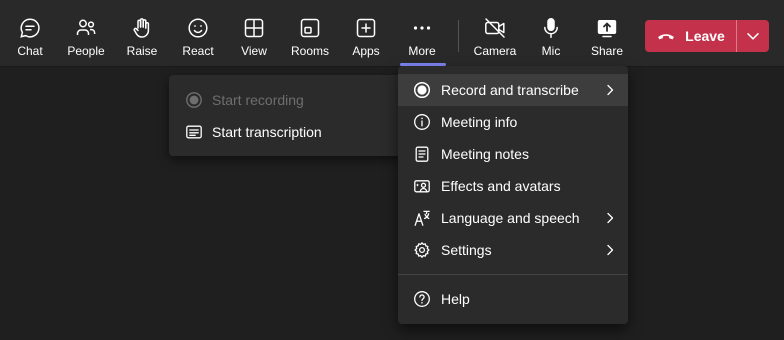 This screenshot has width=784, height=340. I want to click on share-button: Share, so click(607, 33).